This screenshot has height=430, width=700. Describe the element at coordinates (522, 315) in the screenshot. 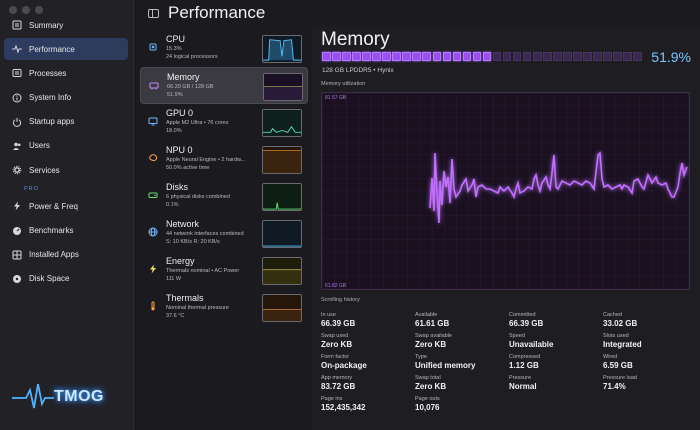

I see `stat-label: Committed` at that location.